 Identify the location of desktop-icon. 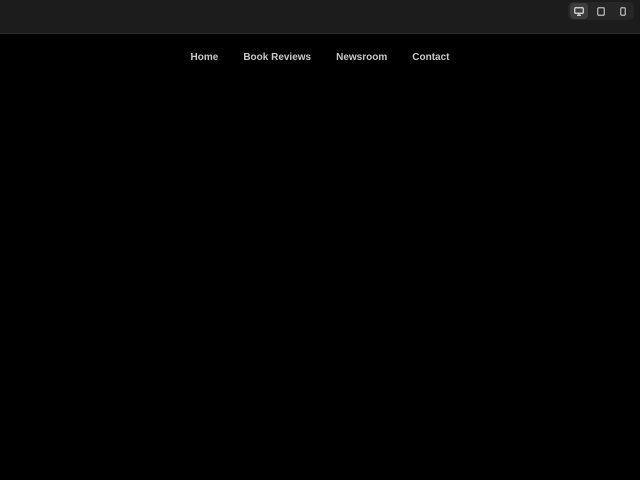
(579, 11).